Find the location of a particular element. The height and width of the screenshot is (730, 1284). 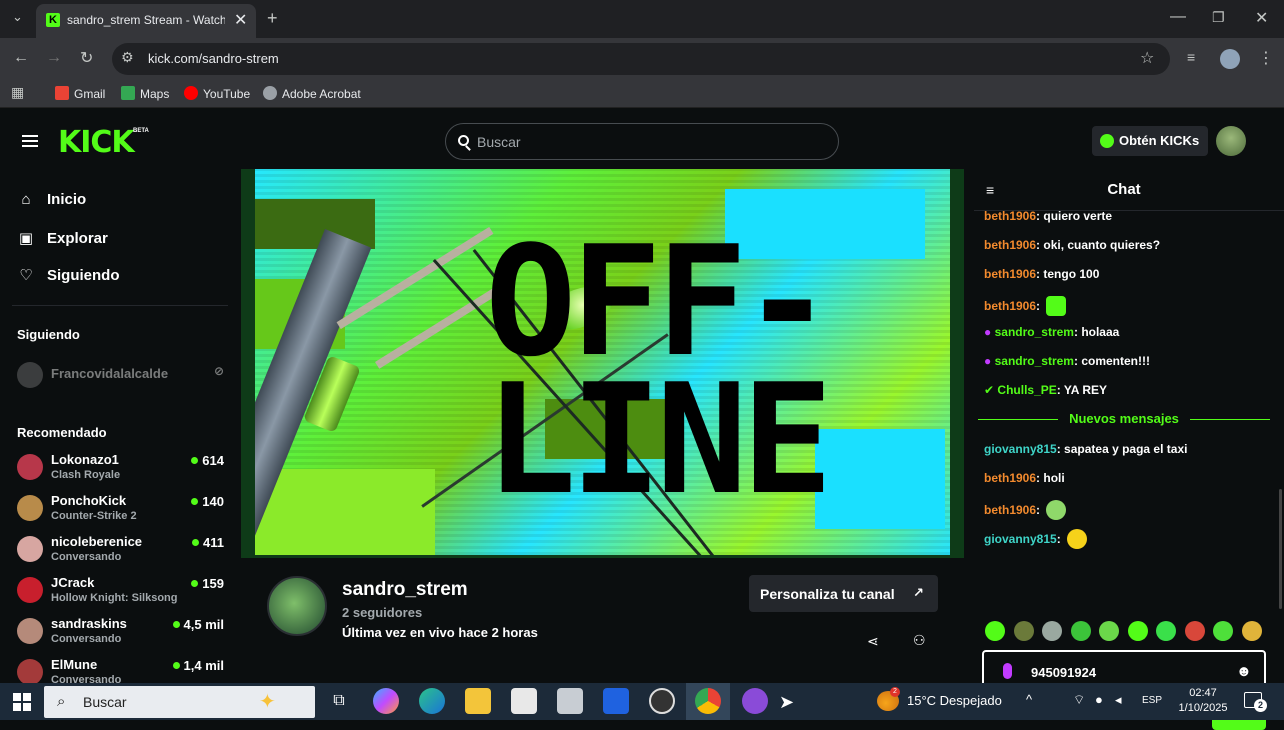

search-input: Buscar is located at coordinates (642, 141).